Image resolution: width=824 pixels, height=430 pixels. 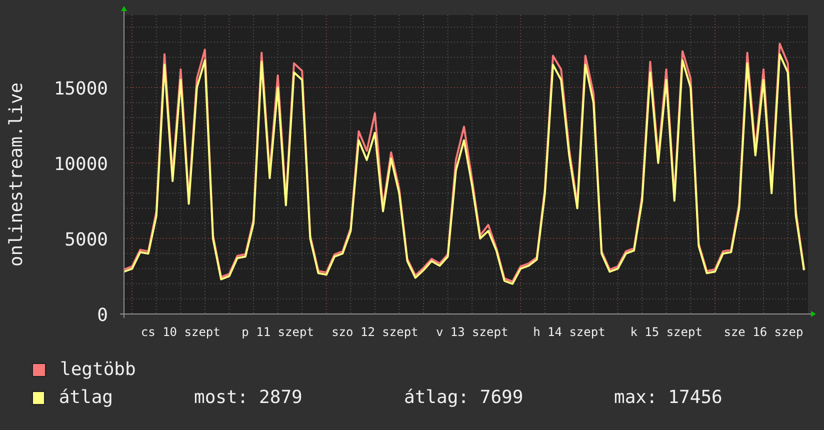 What do you see at coordinates (569, 332) in the screenshot?
I see `x-tick-label: h 14 szept` at bounding box center [569, 332].